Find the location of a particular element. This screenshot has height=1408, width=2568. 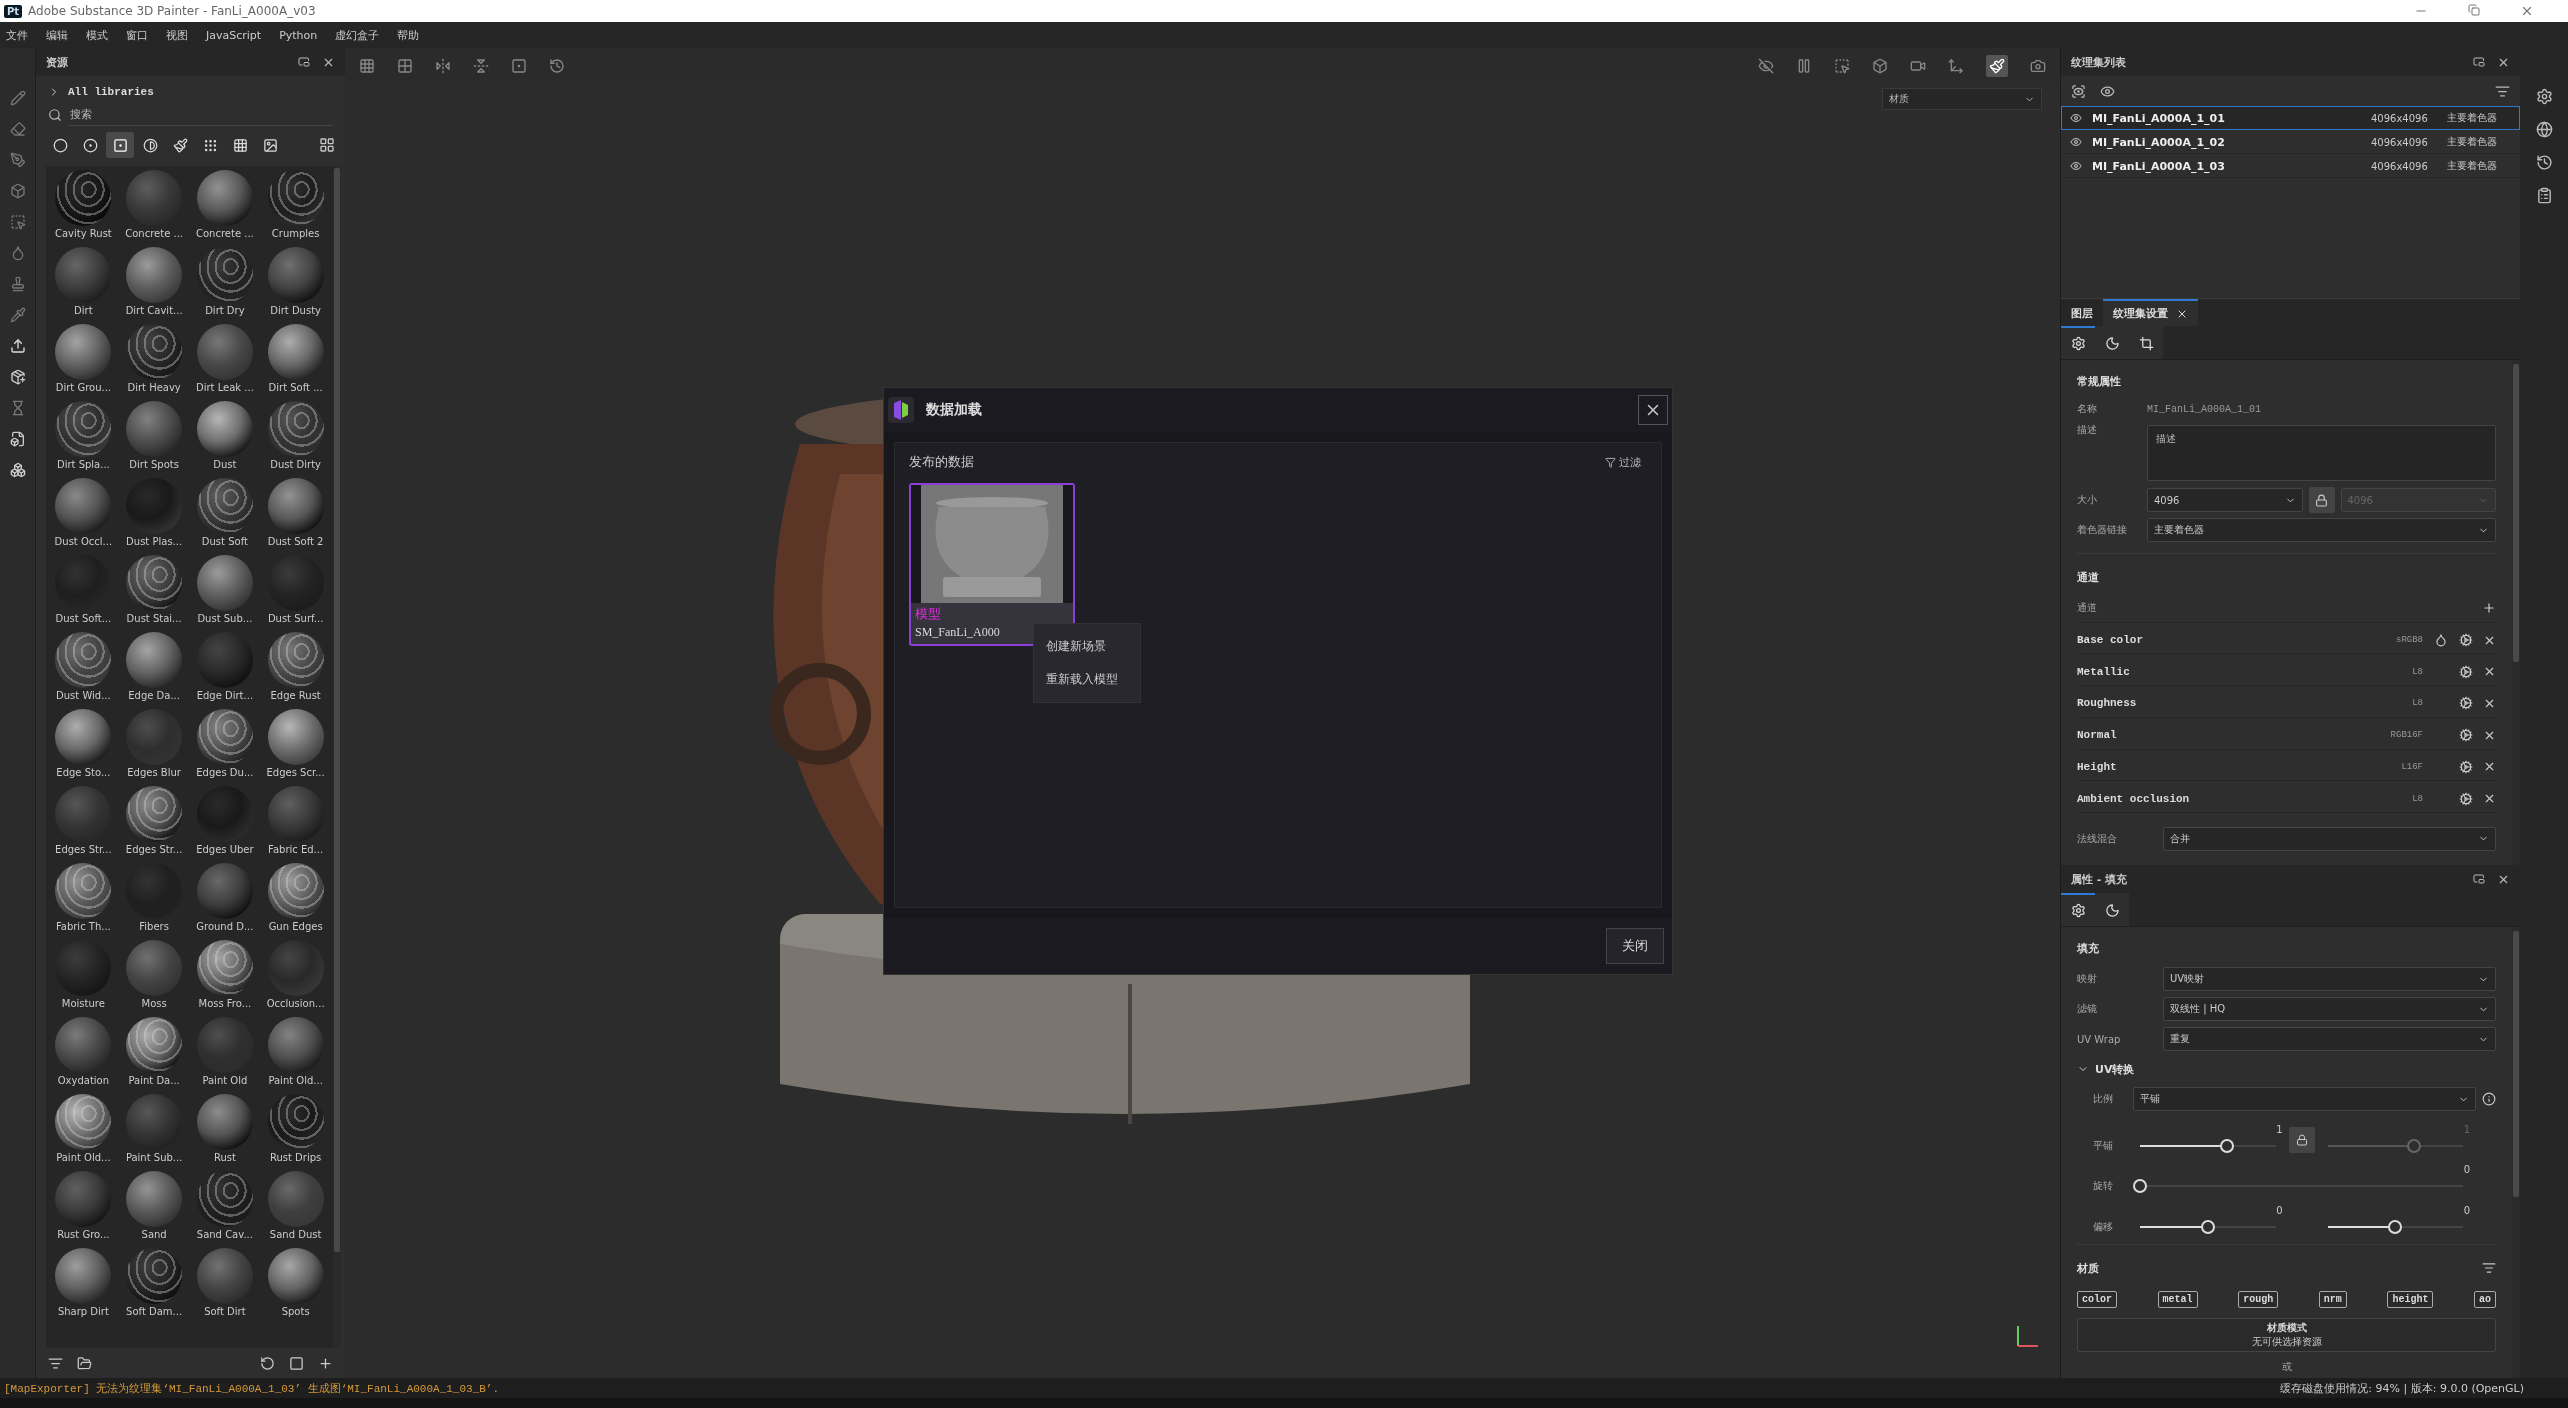

eraser-icon is located at coordinates (17, 129).